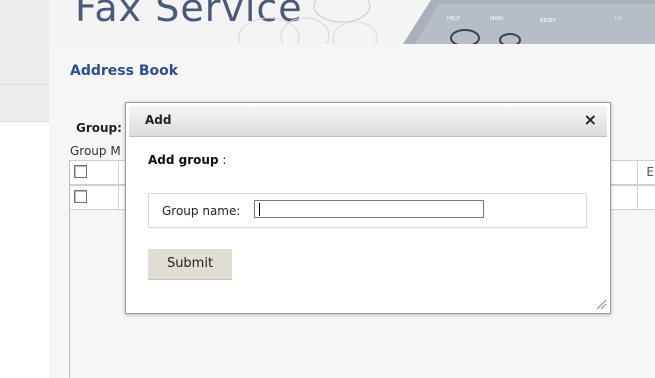  What do you see at coordinates (222, 160) in the screenshot?
I see `section-title-suffix: :` at bounding box center [222, 160].